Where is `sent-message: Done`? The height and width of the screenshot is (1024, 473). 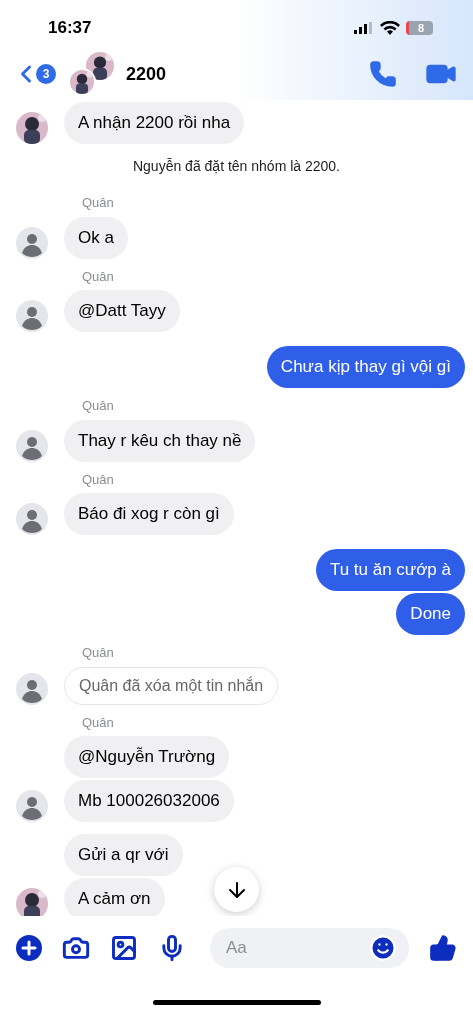 sent-message: Done is located at coordinates (430, 614).